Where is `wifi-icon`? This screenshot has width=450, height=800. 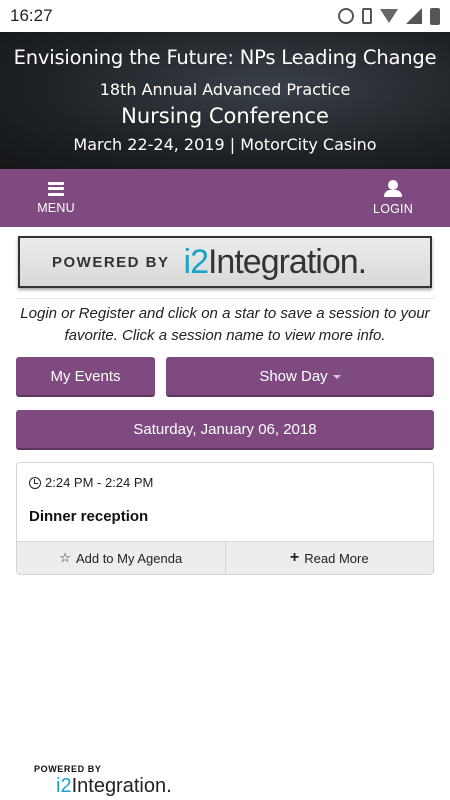
wifi-icon is located at coordinates (389, 16).